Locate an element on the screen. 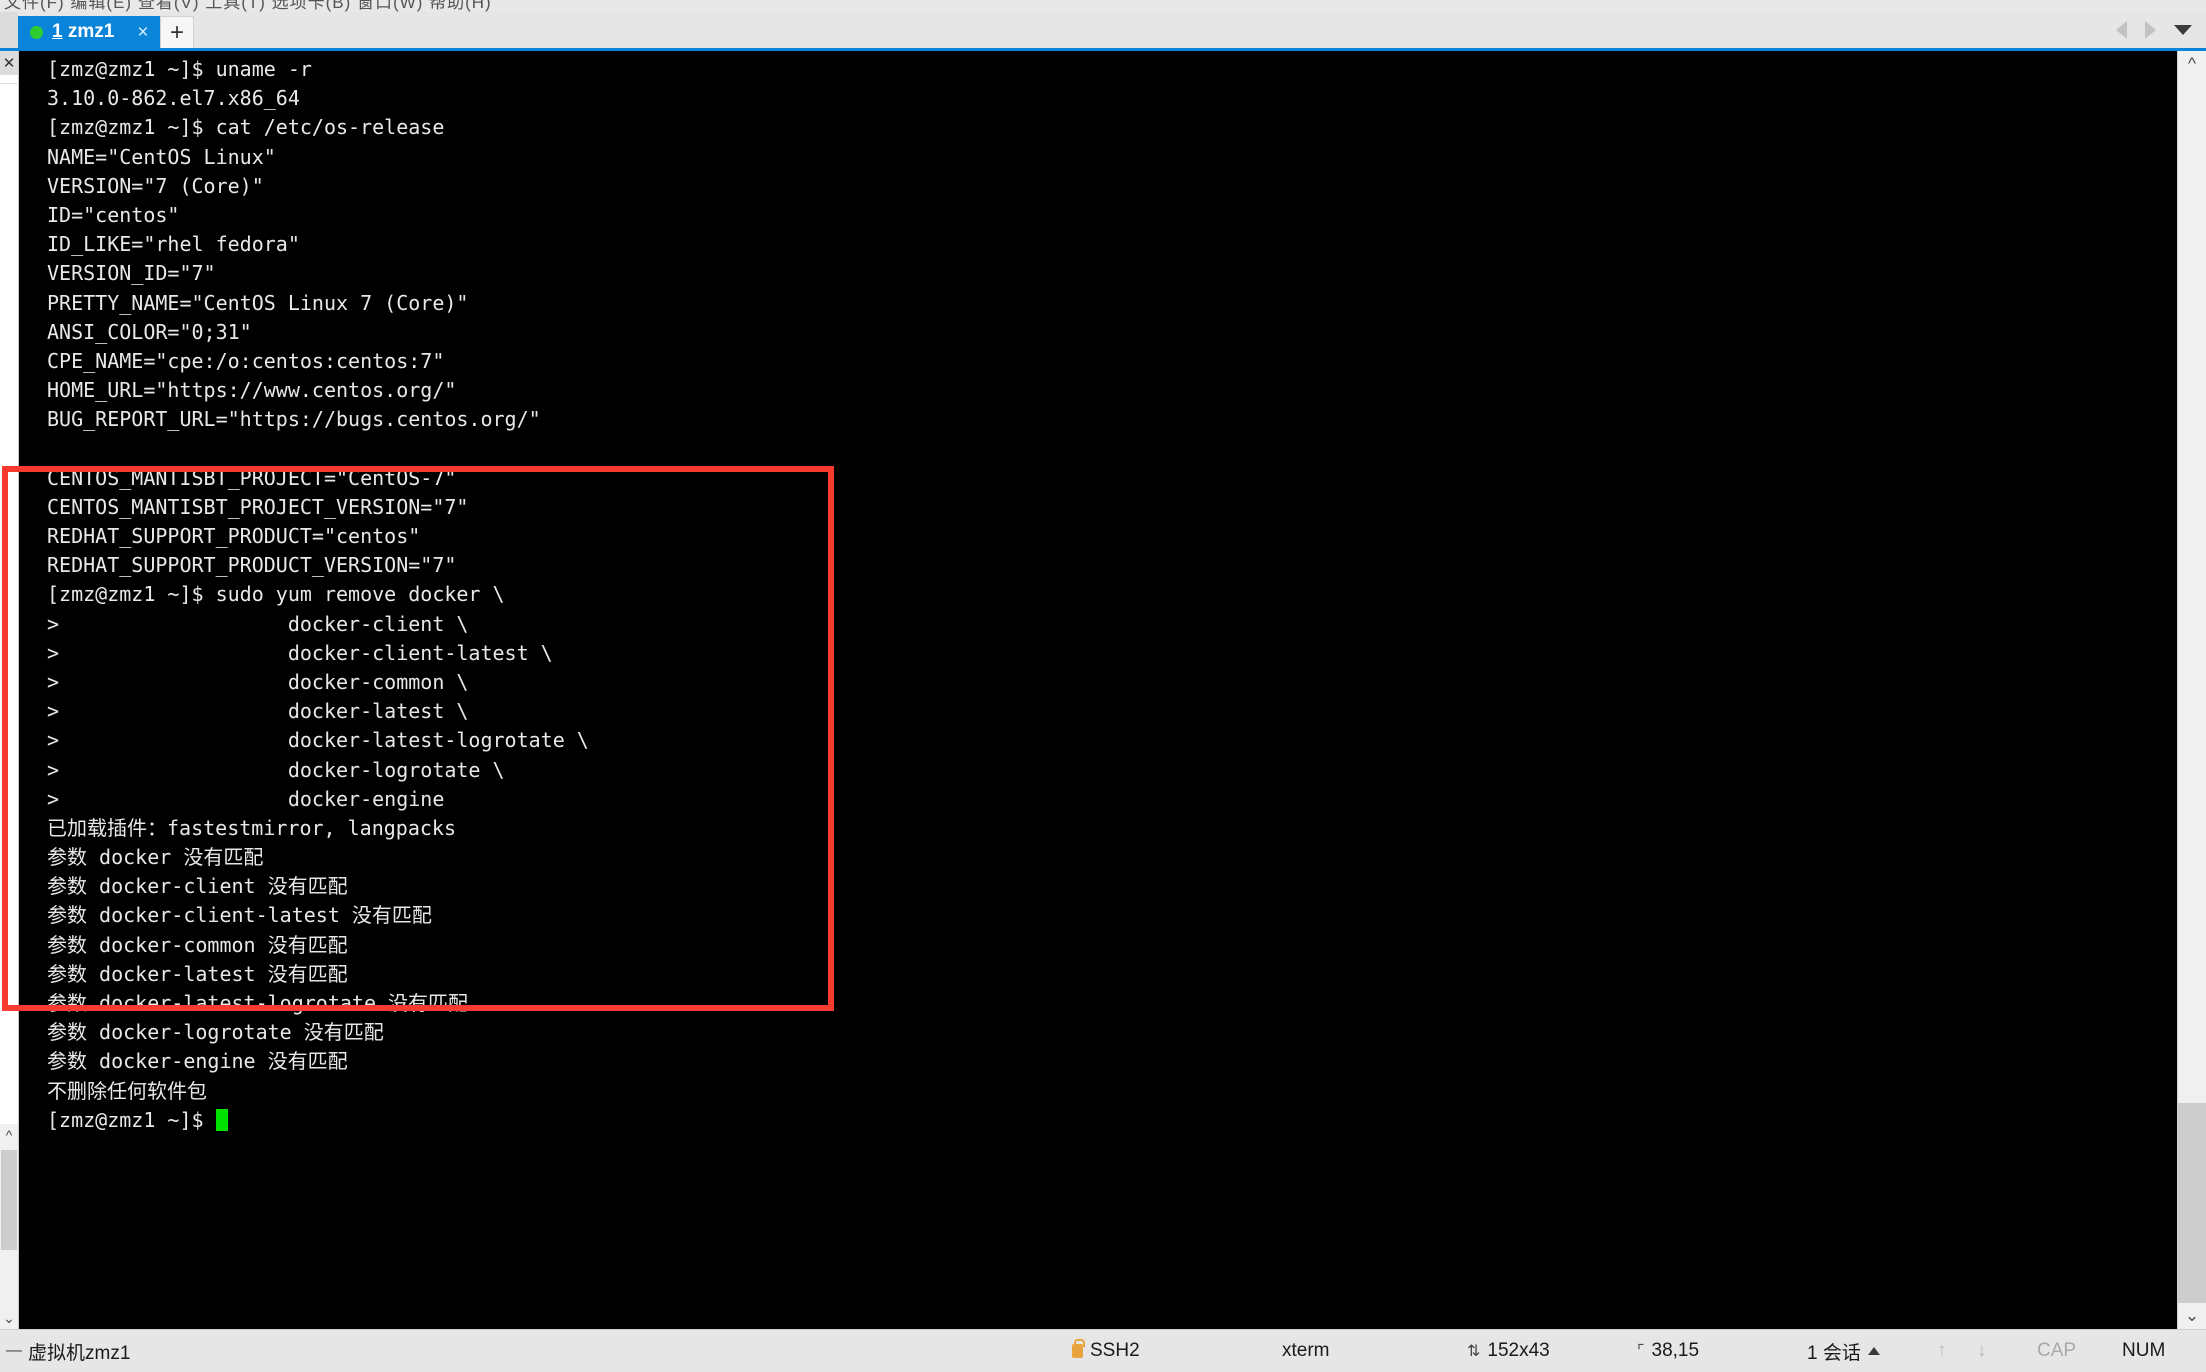  terminal-line: > docker-client \ is located at coordinates (258, 623).